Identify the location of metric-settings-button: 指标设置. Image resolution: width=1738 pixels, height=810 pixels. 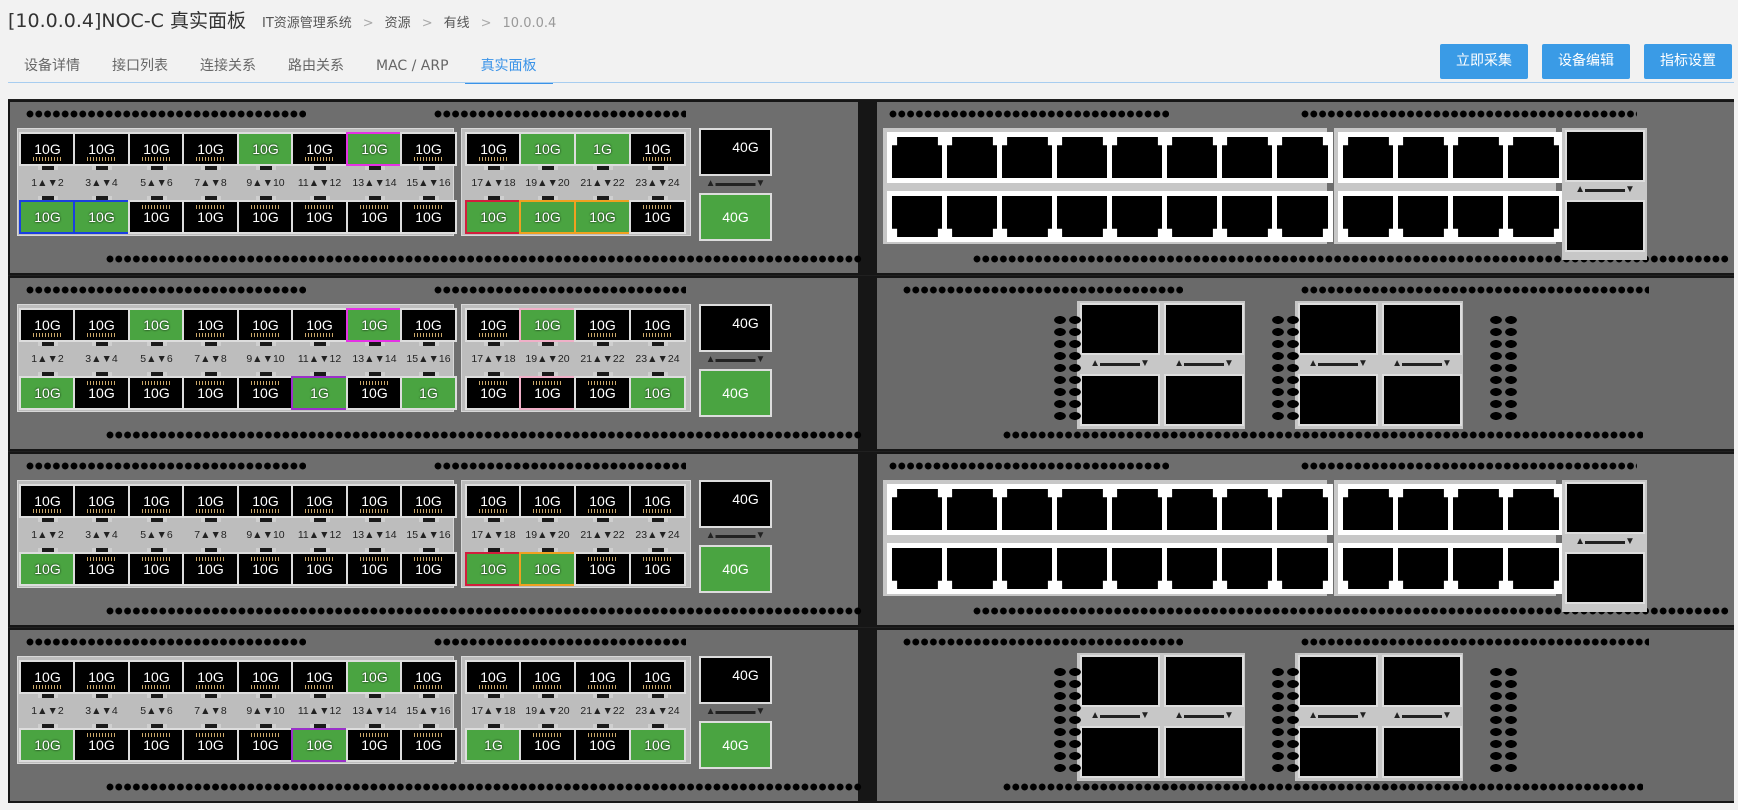
(1688, 61).